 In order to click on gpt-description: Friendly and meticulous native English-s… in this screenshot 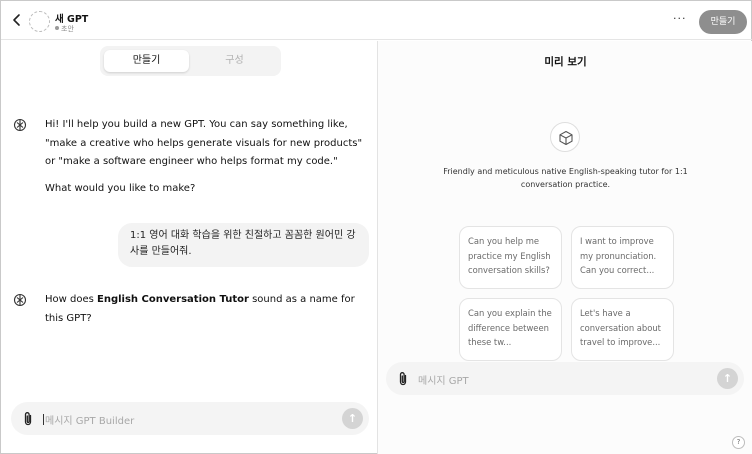, I will do `click(565, 178)`.